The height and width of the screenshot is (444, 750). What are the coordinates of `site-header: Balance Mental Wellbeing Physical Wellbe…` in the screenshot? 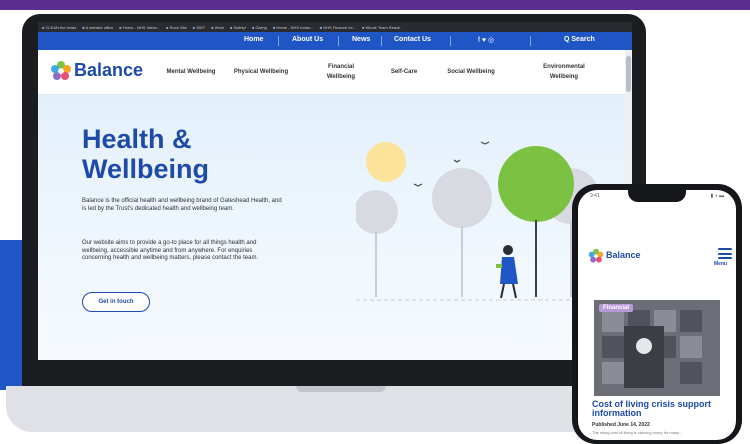 It's located at (335, 72).